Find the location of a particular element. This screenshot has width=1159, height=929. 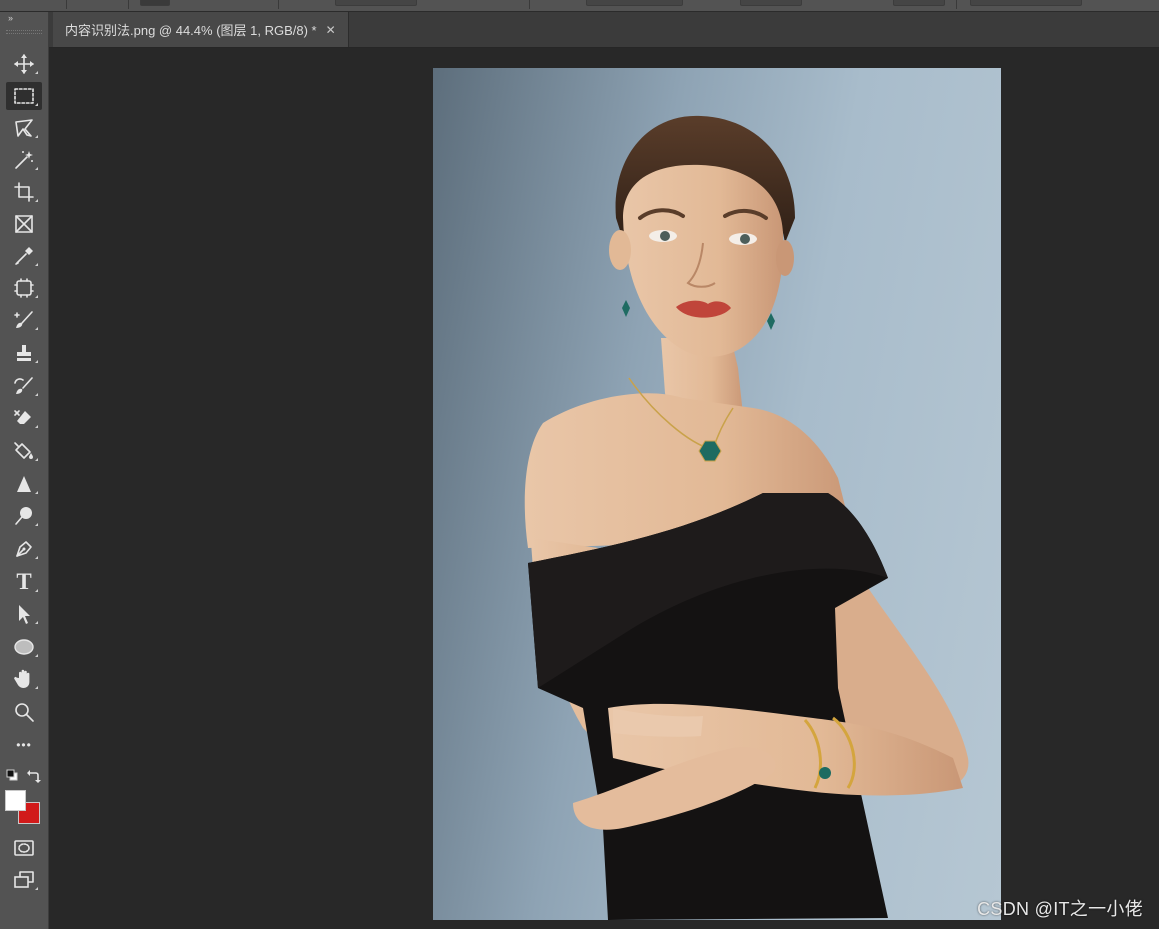

crop-tool is located at coordinates (24, 192).